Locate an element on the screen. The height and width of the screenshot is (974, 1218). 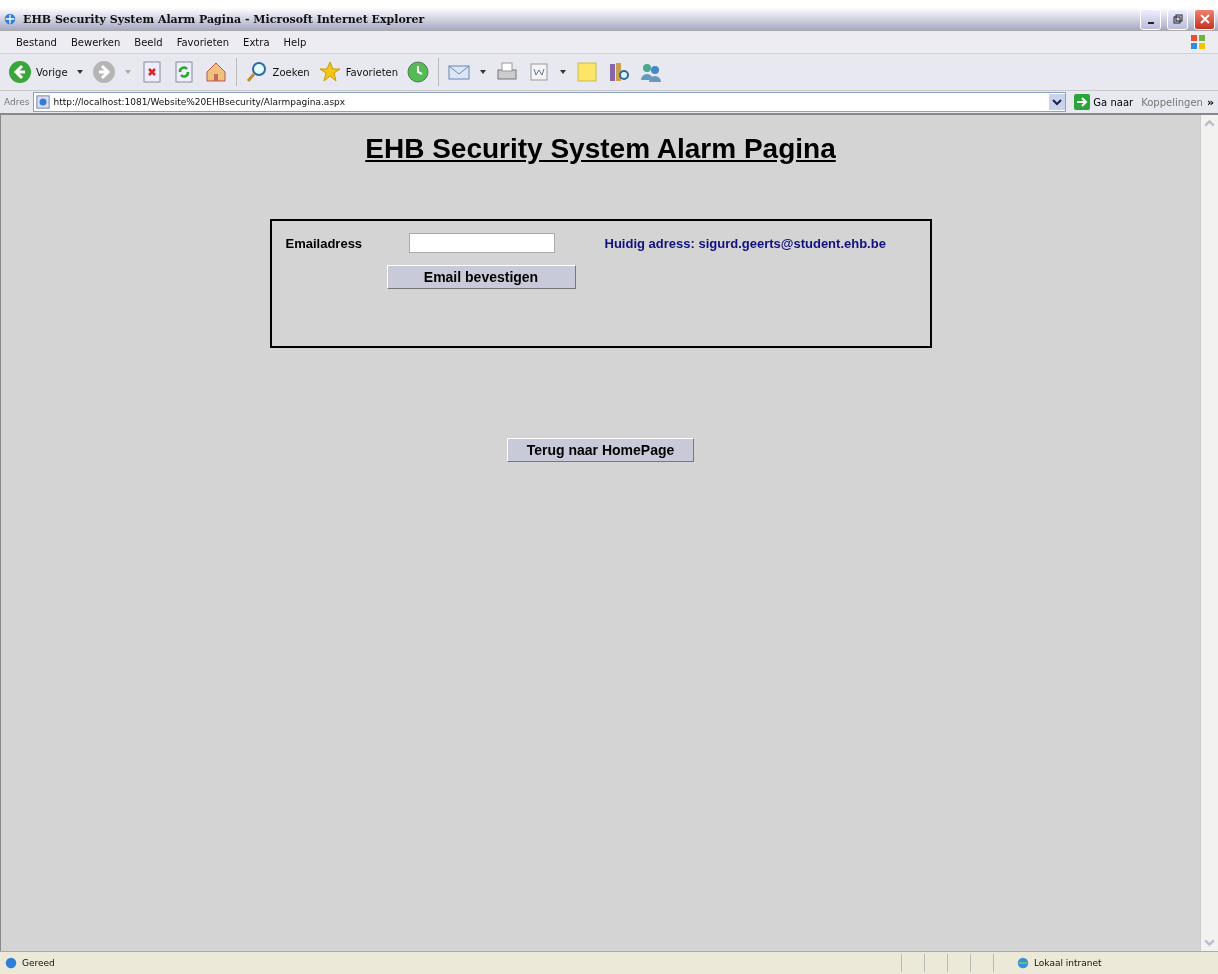
minimize-button is located at coordinates (1150, 19).